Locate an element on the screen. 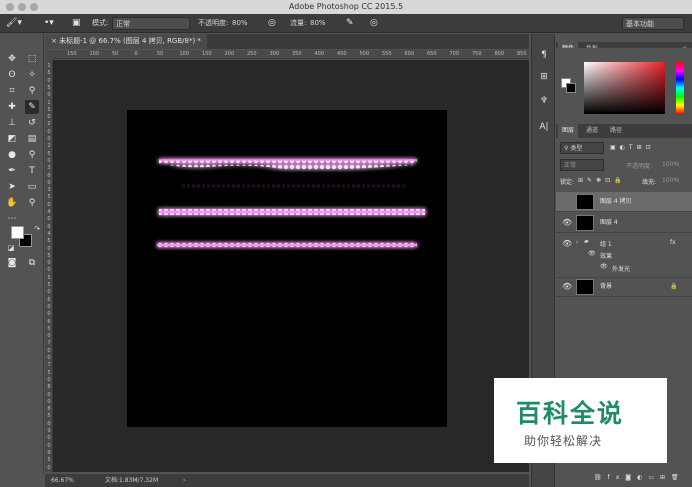 This screenshot has width=692, height=487. tab-paths: 路径 is located at coordinates (616, 131).